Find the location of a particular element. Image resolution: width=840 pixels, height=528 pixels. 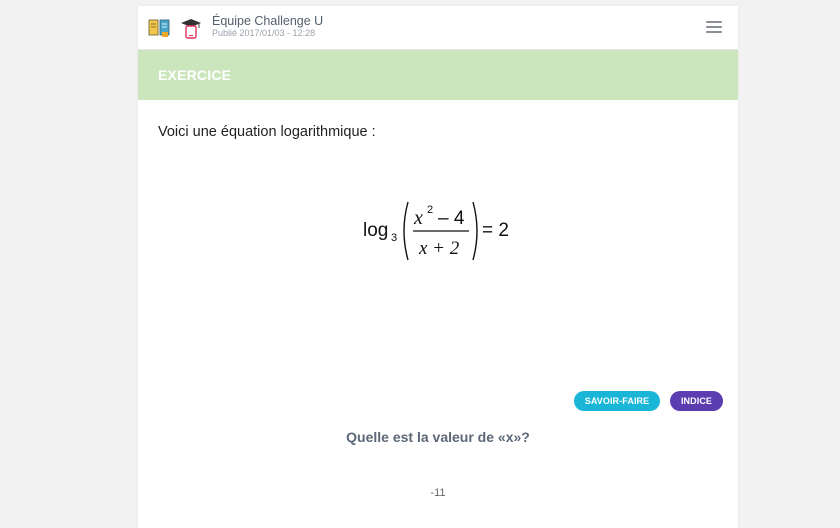

formula-numerator-exp: 2 is located at coordinates (430, 210).